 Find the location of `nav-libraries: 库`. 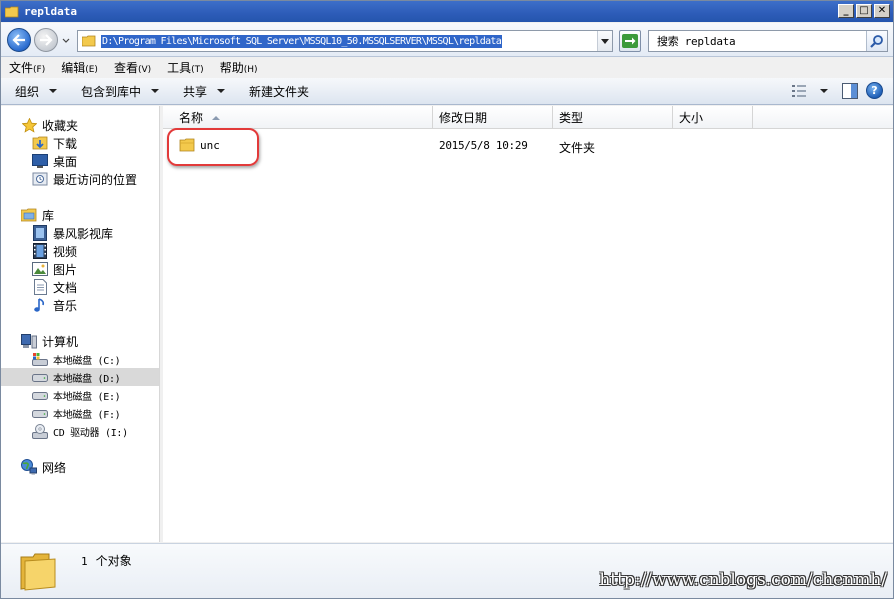

nav-libraries: 库 is located at coordinates (80, 215).